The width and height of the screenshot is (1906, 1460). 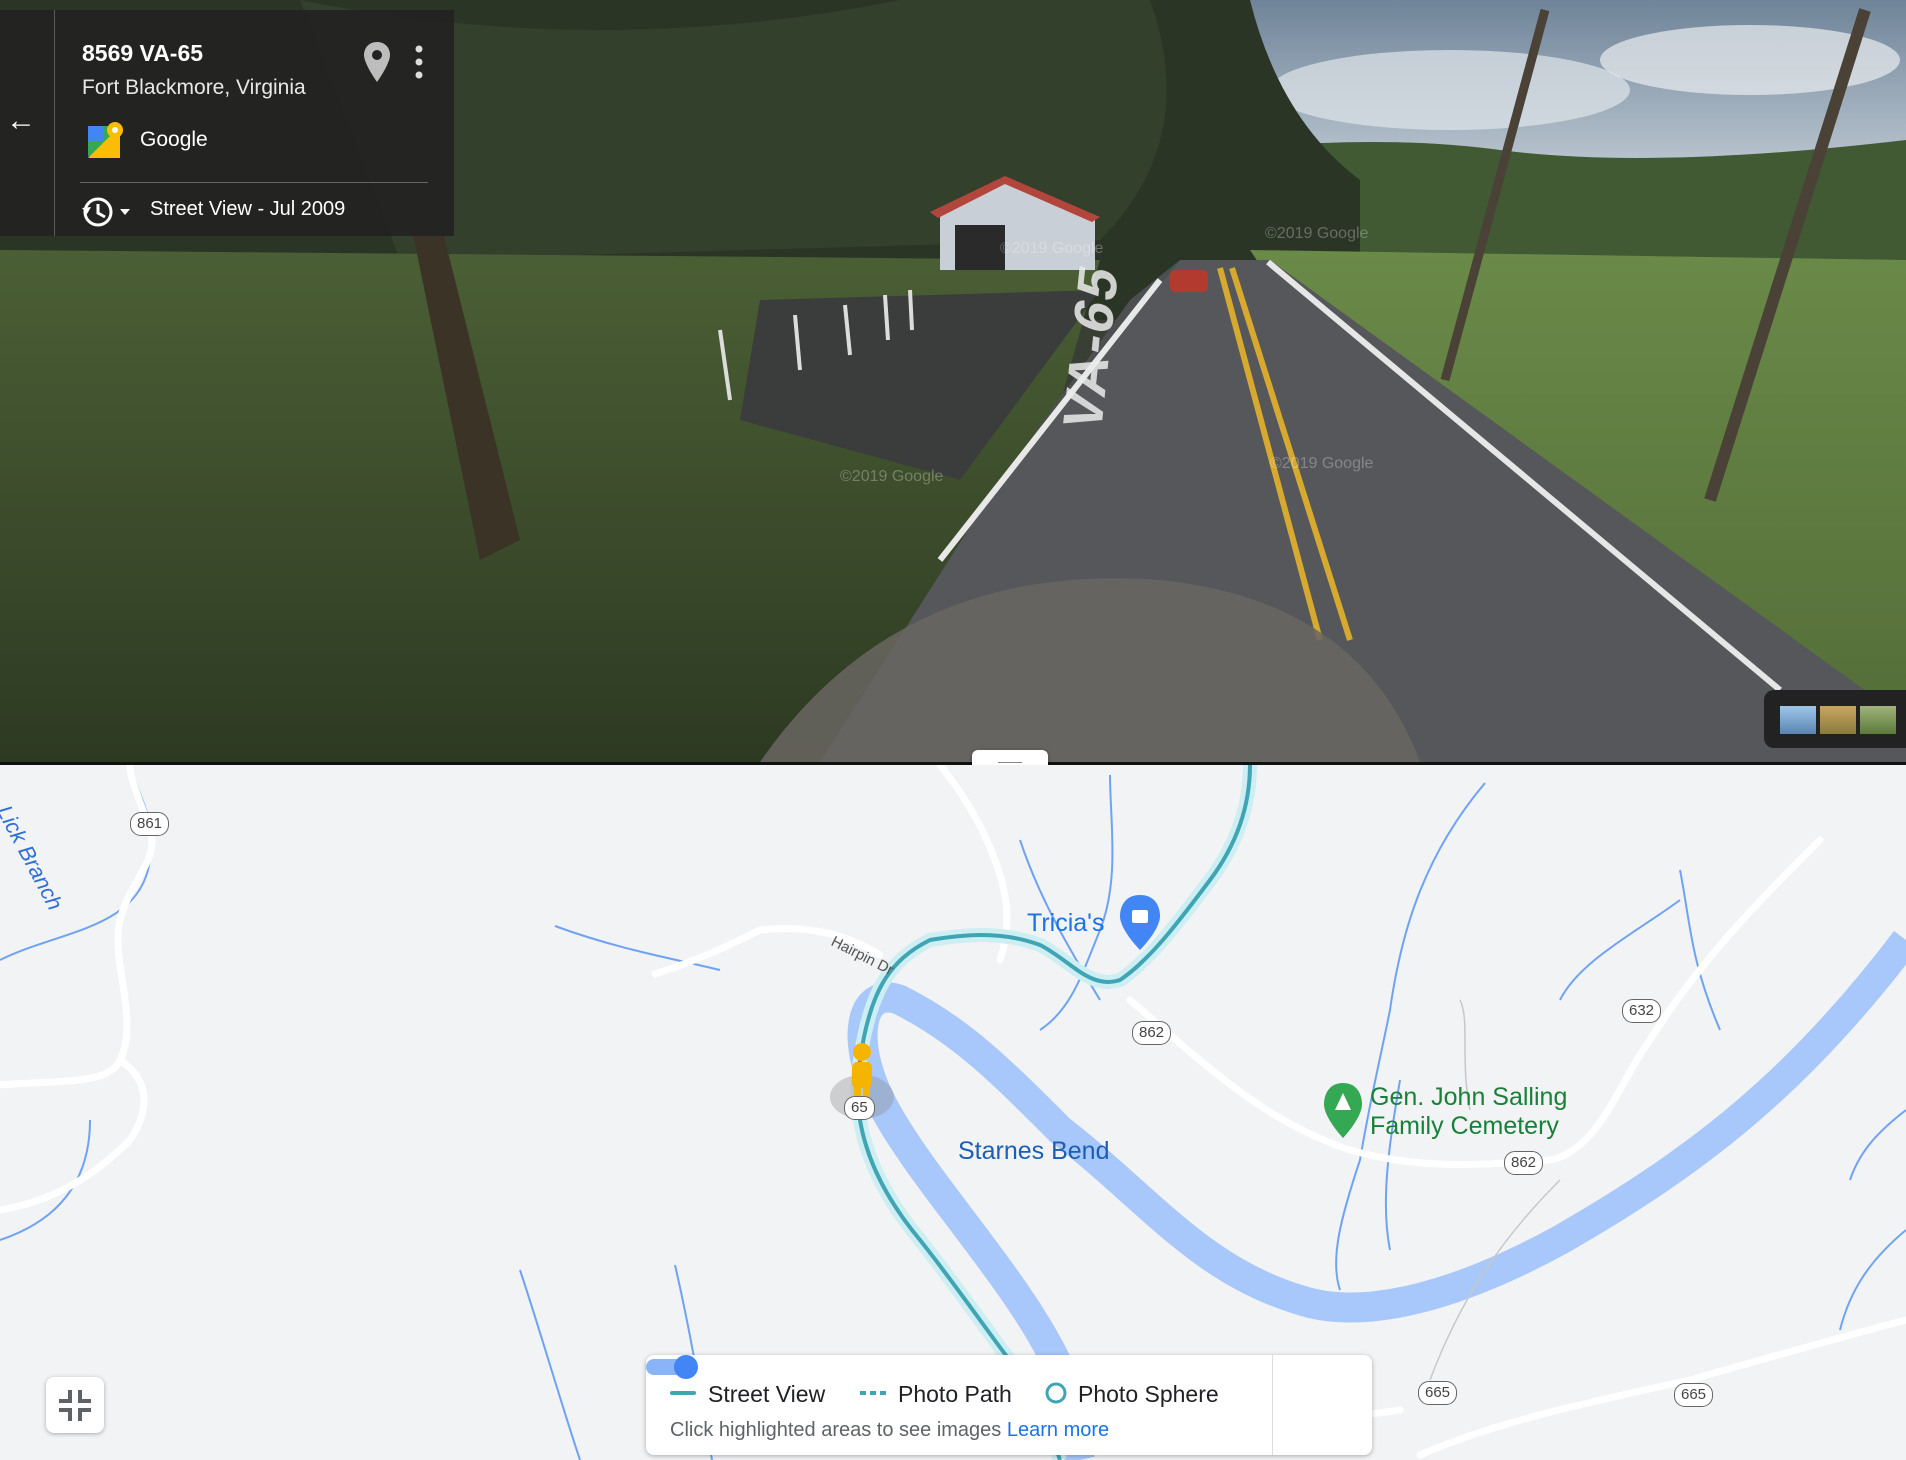 I want to click on legend-separator, so click(x=1272, y=1405).